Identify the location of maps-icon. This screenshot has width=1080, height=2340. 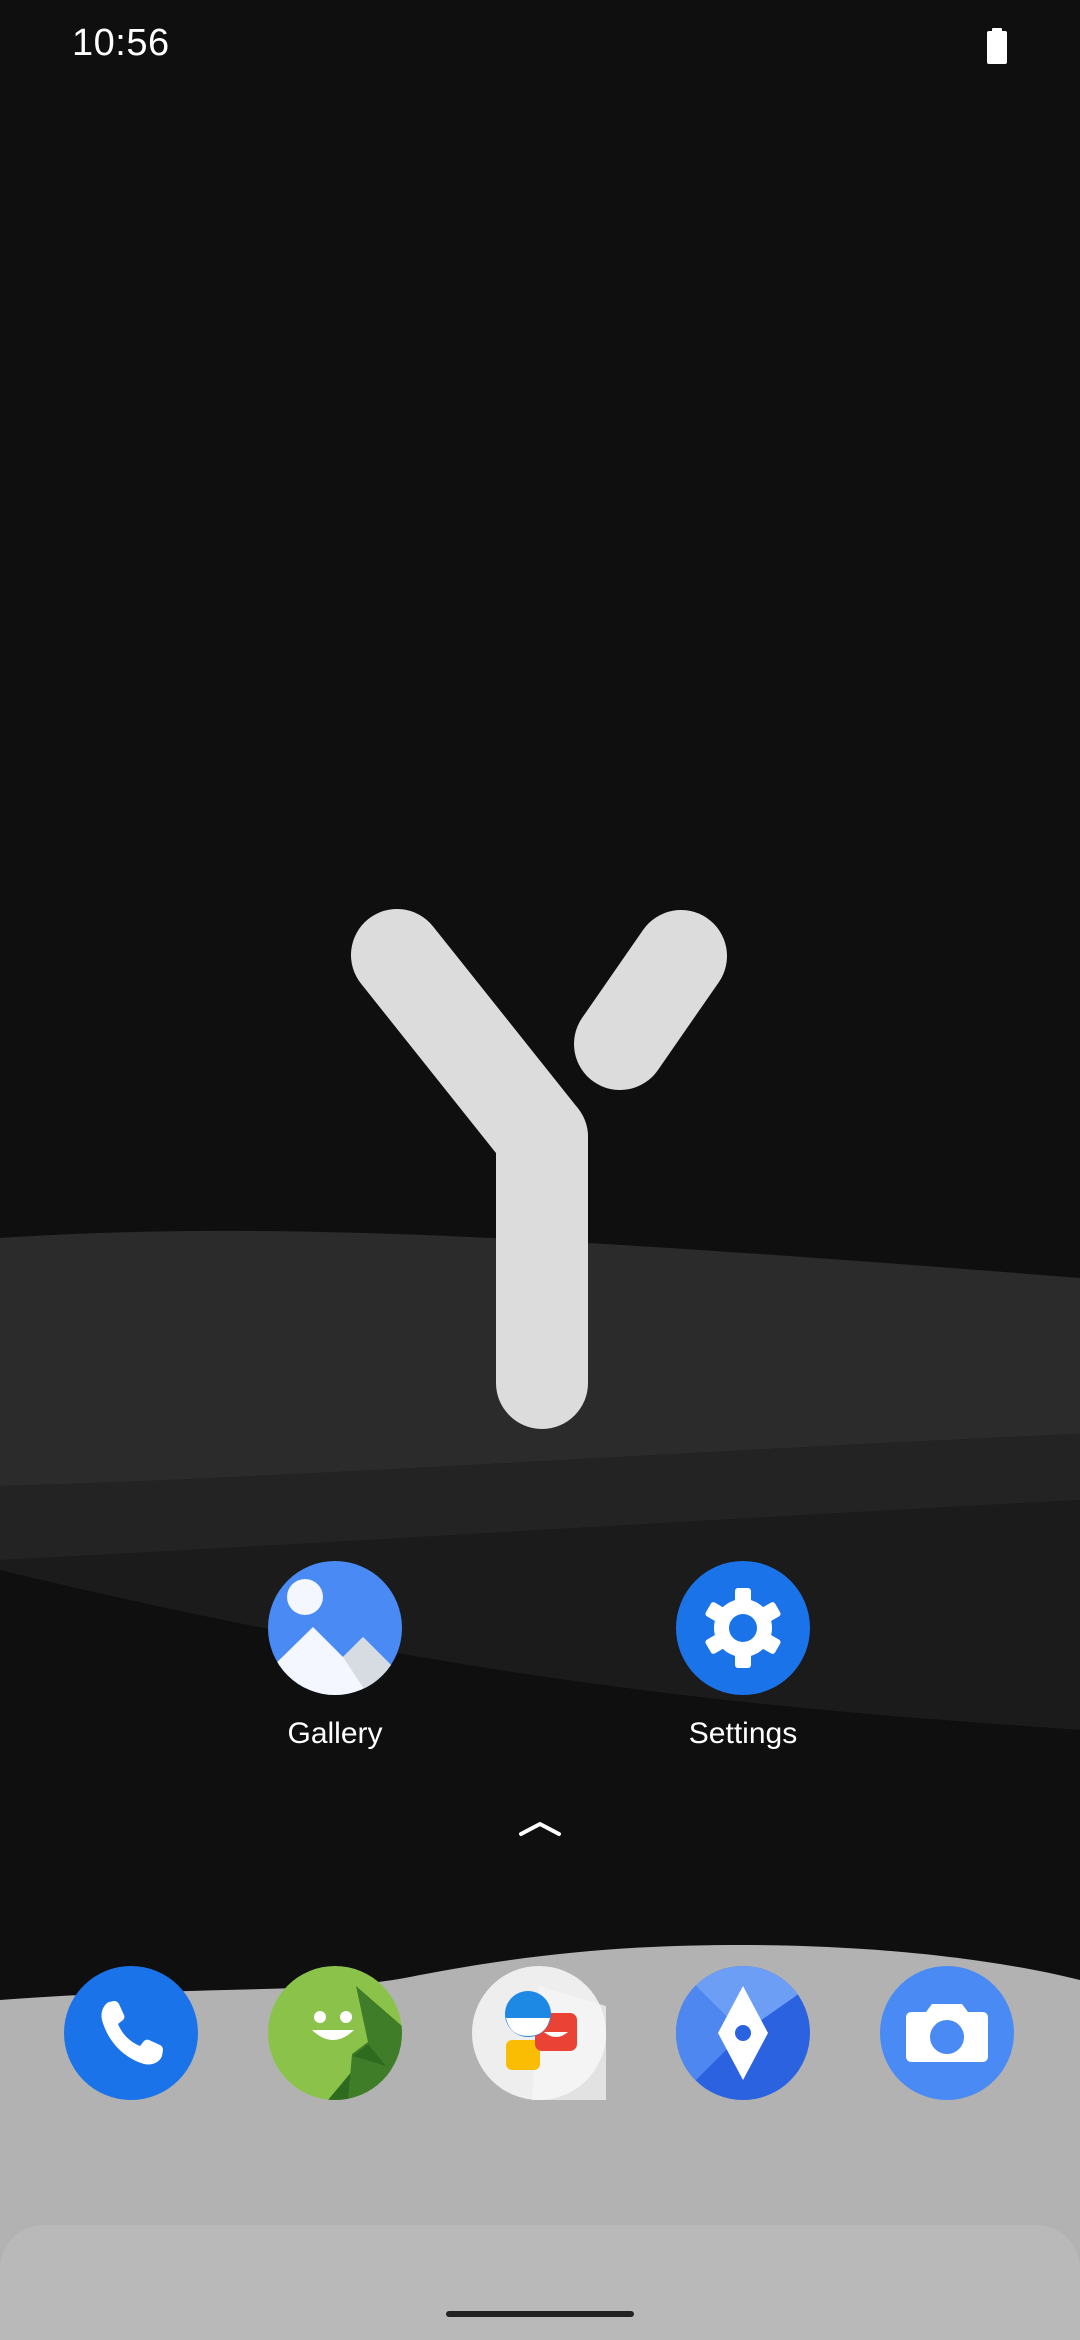
(743, 2033).